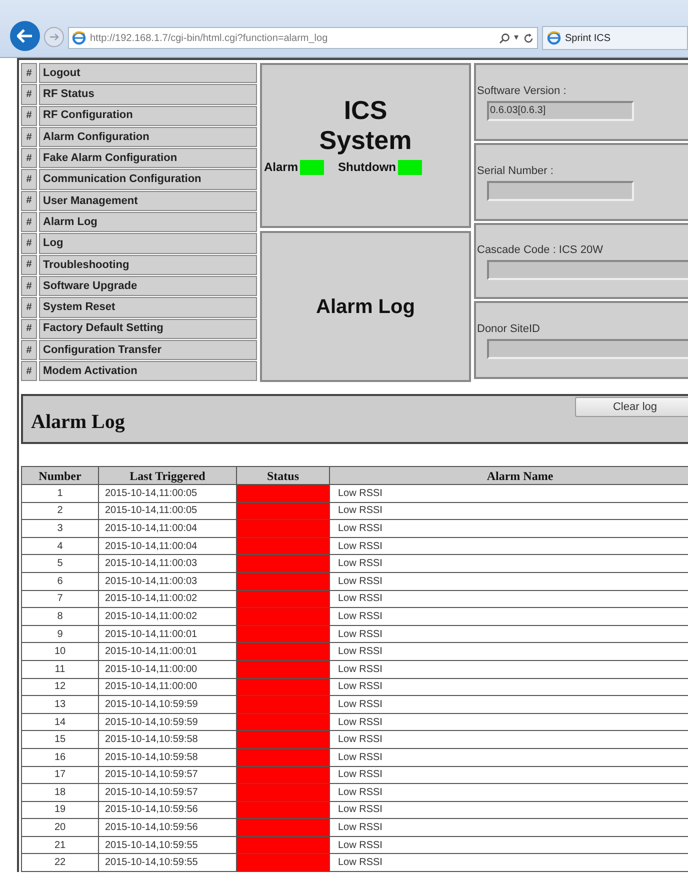 Image resolution: width=688 pixels, height=876 pixels. Describe the element at coordinates (148, 94) in the screenshot. I see `menu-link: RF Status` at that location.